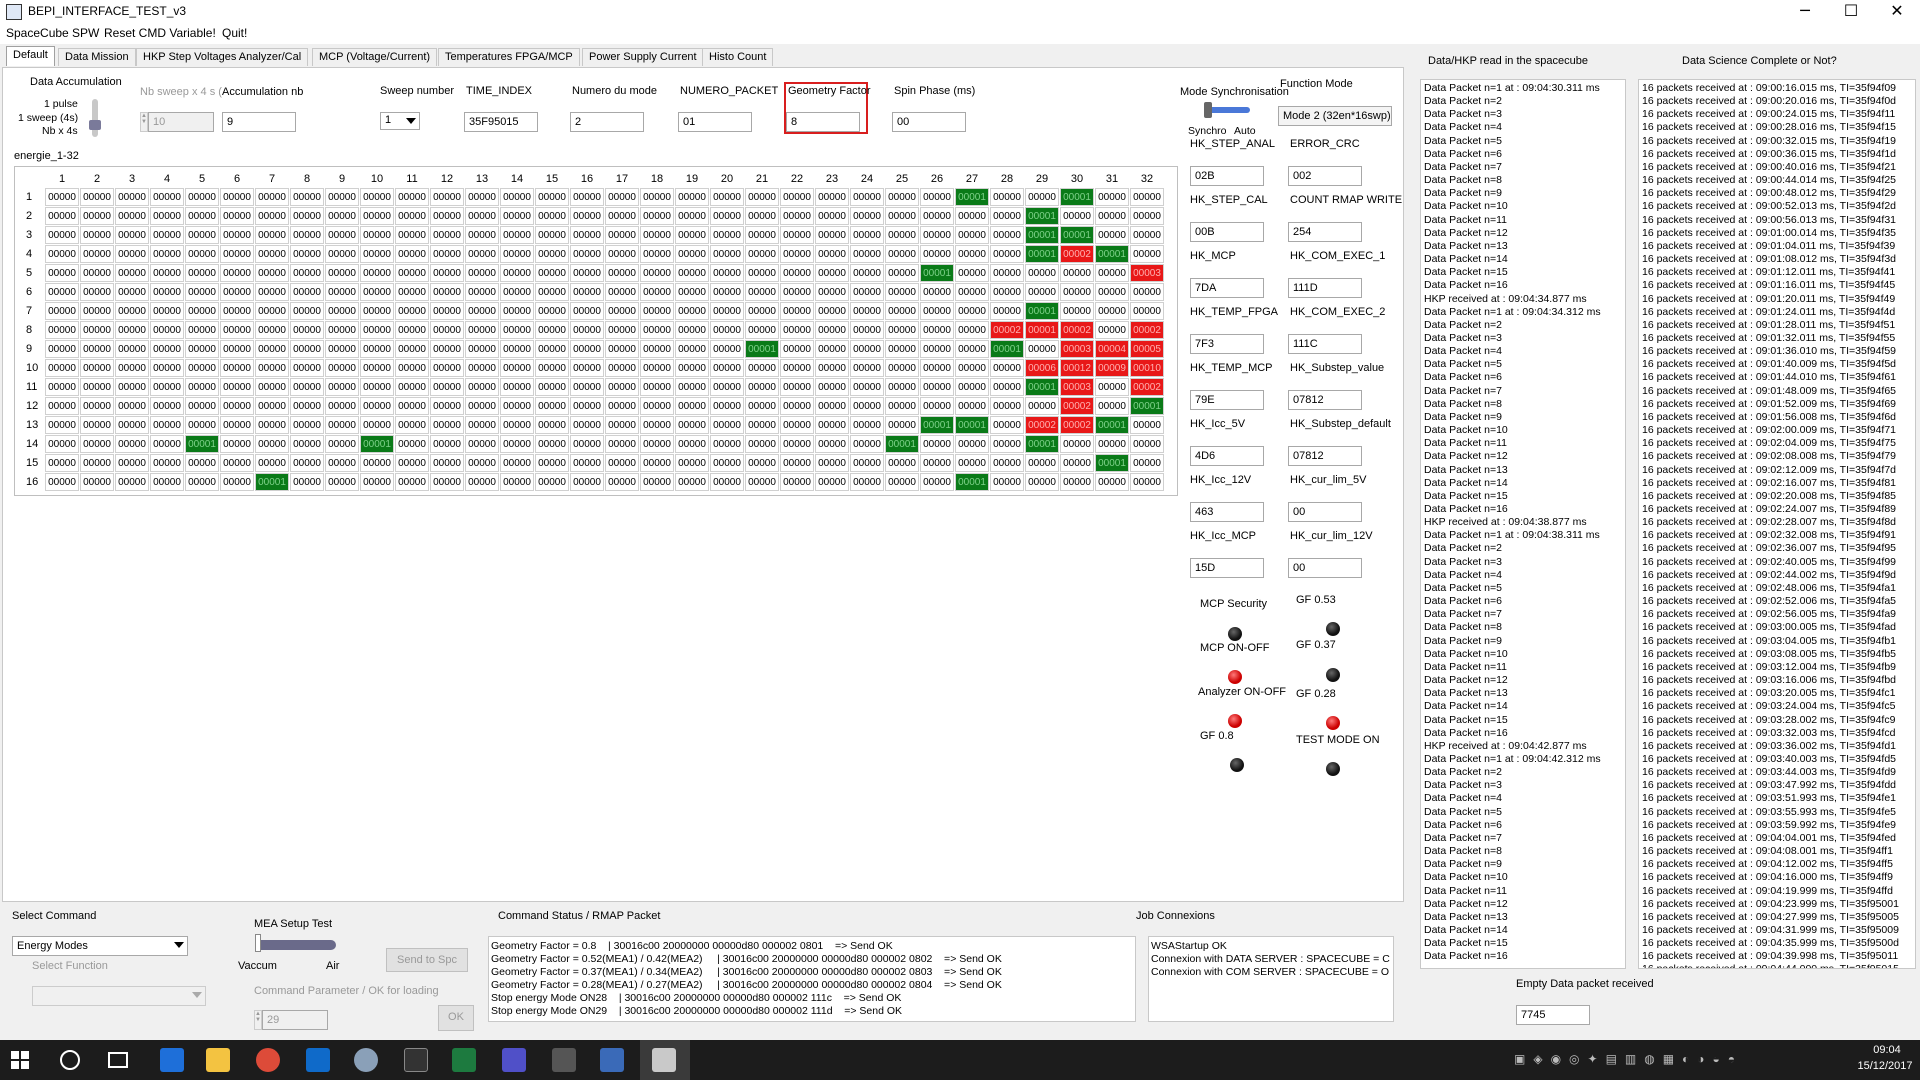  Describe the element at coordinates (32, 463) in the screenshot. I see `grid-row-header: 15` at that location.